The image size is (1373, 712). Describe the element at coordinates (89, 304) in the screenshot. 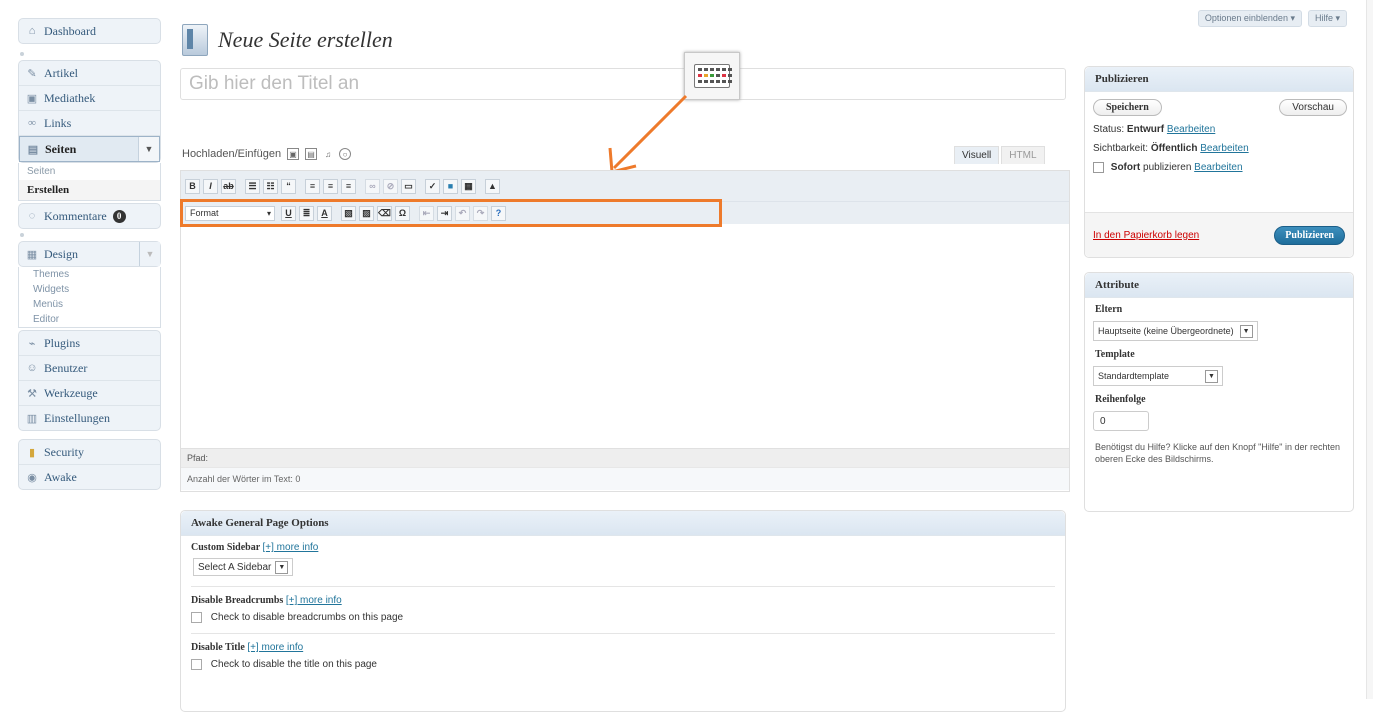

I see `submenu-item-menus: Menüs` at that location.